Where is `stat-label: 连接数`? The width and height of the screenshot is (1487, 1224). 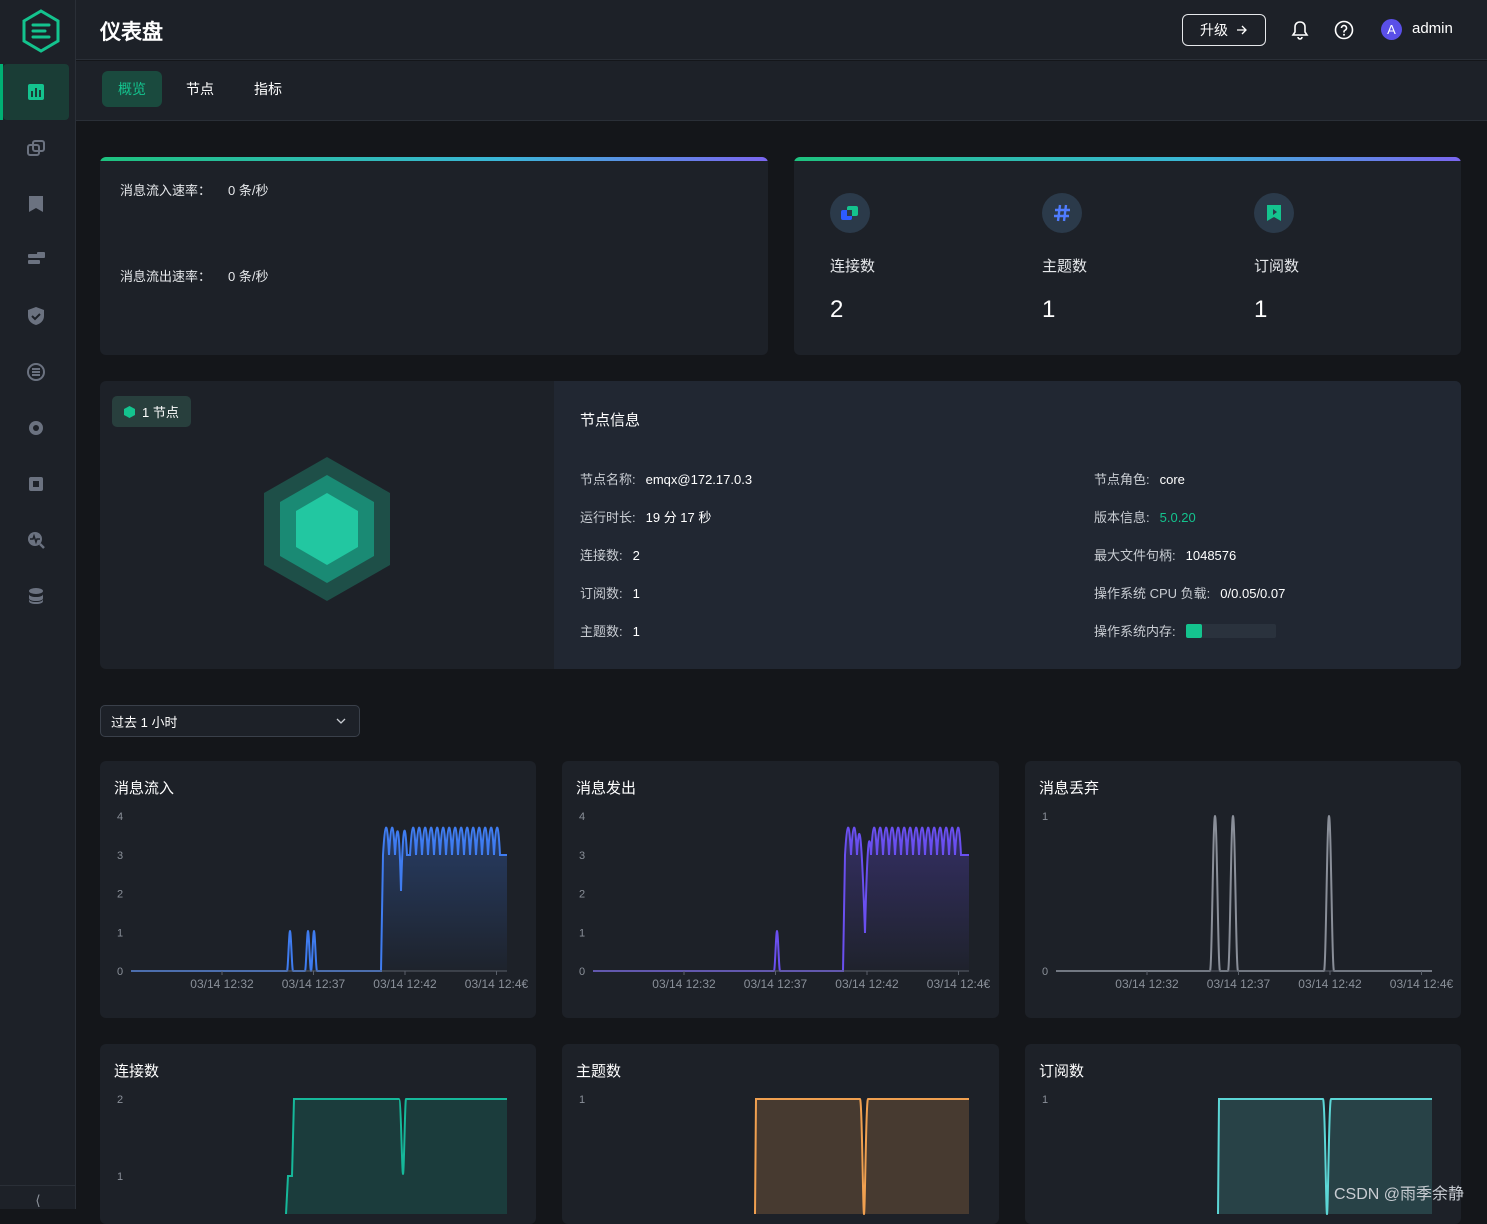
stat-label: 连接数 is located at coordinates (853, 266).